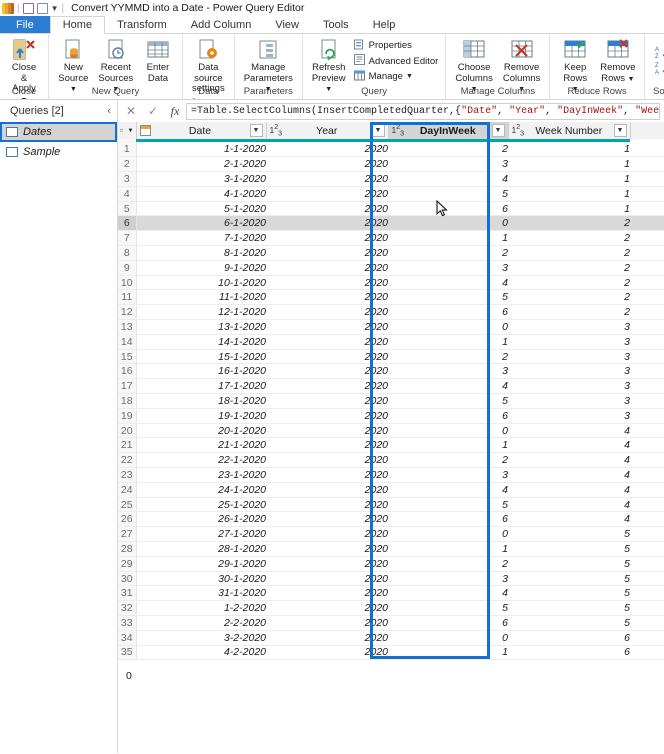 This screenshot has height=754, width=664. What do you see at coordinates (396, 77) in the screenshot?
I see `manage-button: Manage ▼` at bounding box center [396, 77].